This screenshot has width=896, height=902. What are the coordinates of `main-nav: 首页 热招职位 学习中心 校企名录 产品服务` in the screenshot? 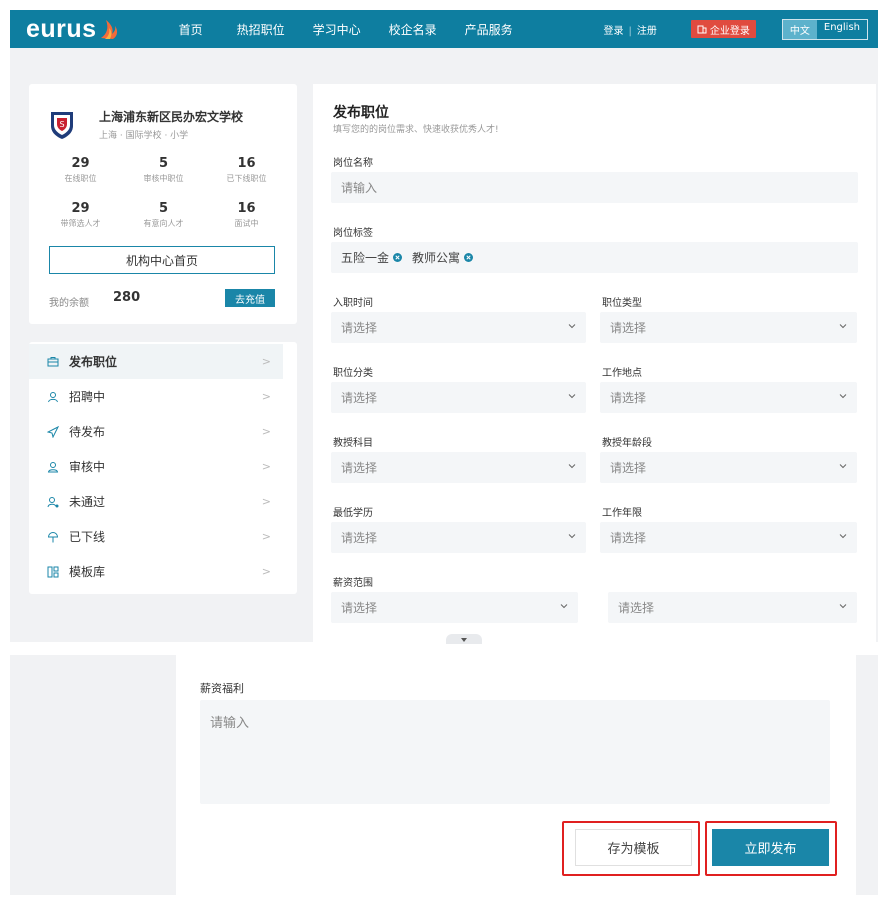 It's located at (360, 29).